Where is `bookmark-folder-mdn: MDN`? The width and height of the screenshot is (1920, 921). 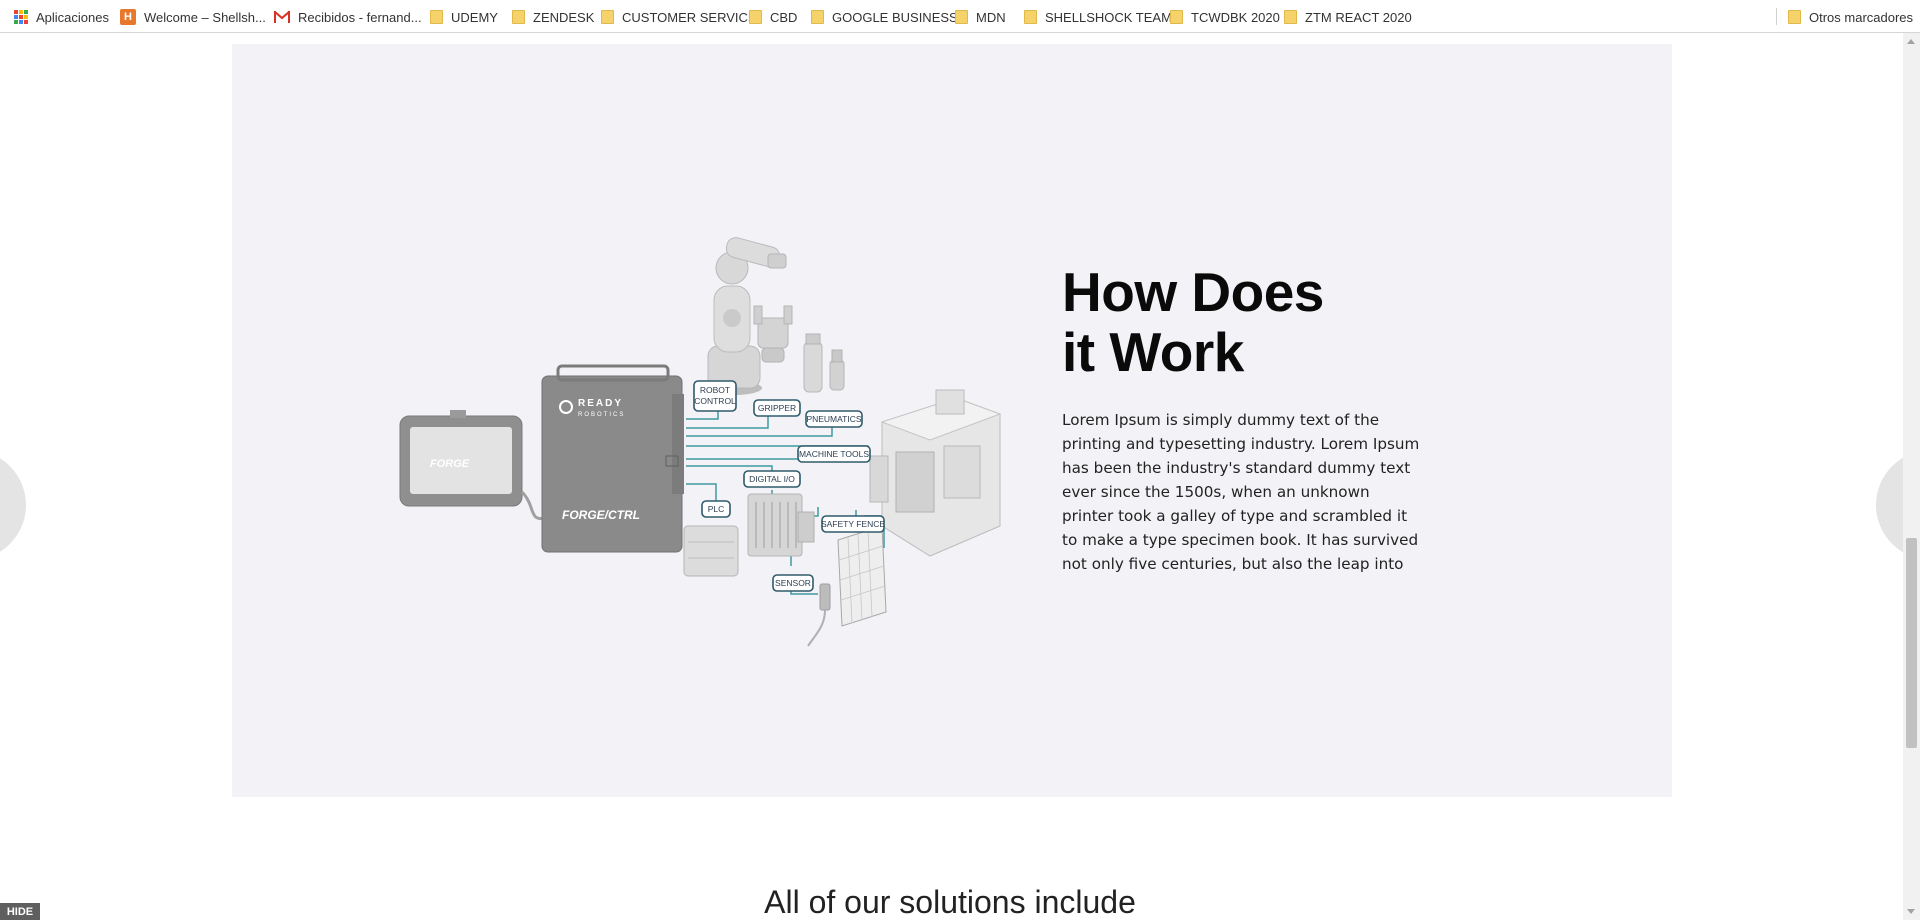 bookmark-folder-mdn: MDN is located at coordinates (980, 17).